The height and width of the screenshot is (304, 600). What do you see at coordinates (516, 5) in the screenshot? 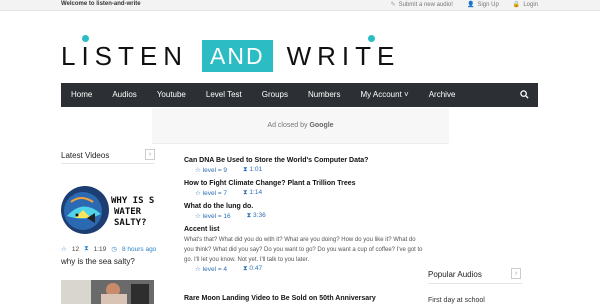
I see `lock-icon: 🔒` at bounding box center [516, 5].